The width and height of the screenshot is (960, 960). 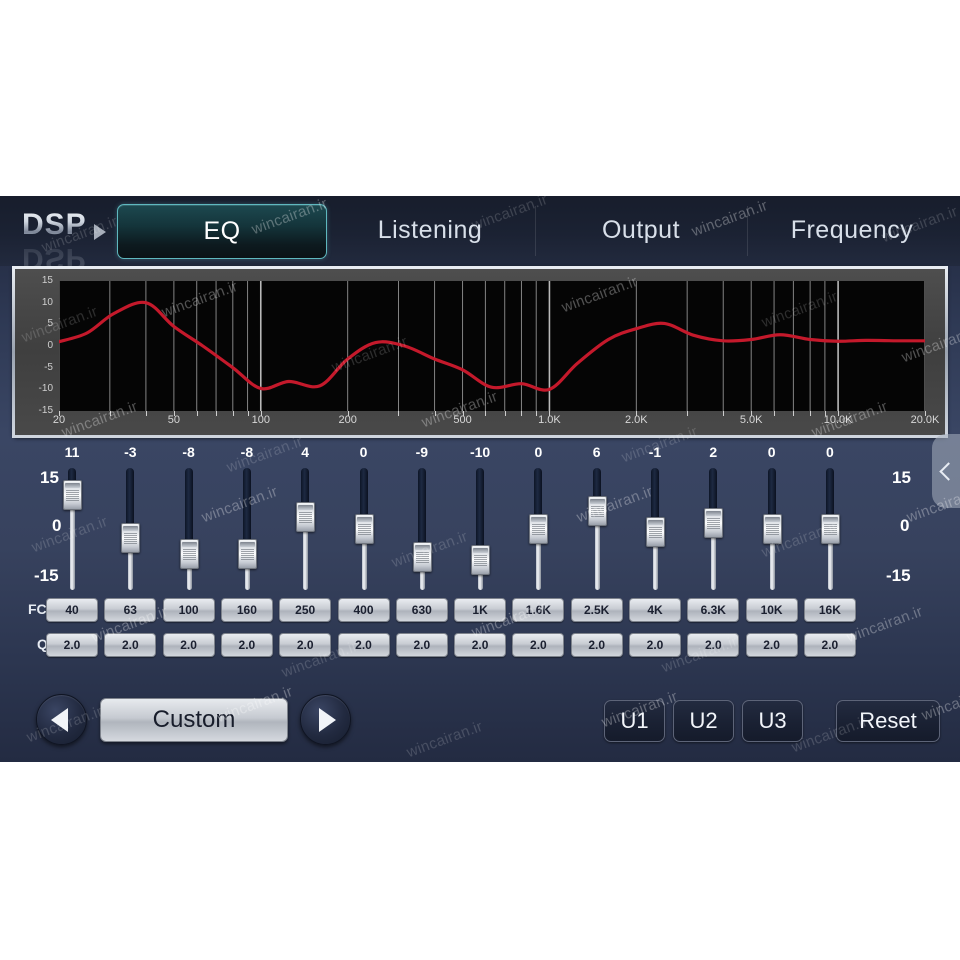 I want to click on band-fc-cell: 630, so click(x=421, y=610).